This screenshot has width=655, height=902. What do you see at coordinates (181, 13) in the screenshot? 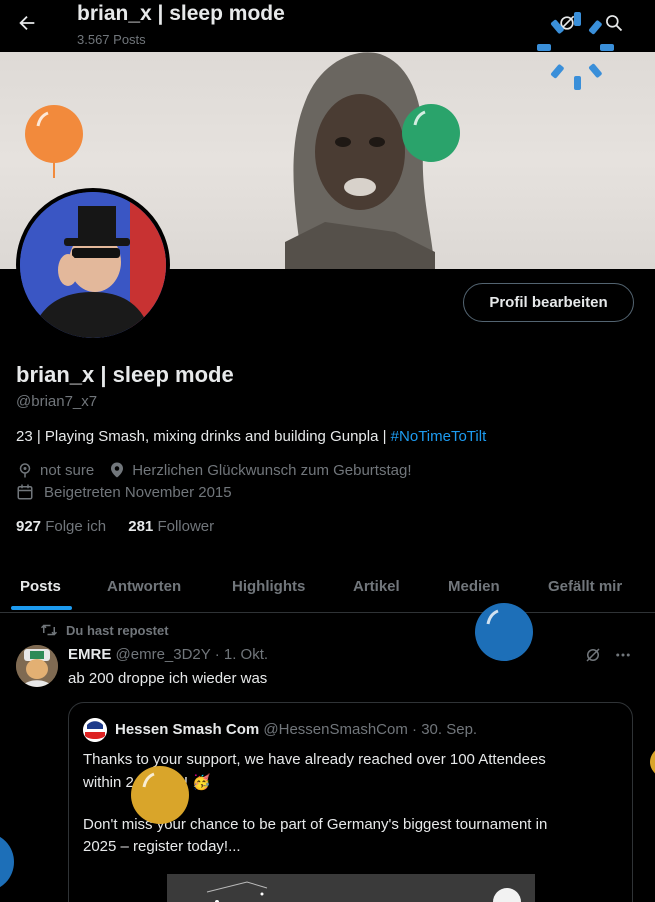
I see `page-title: brian_x | sleep mode` at bounding box center [181, 13].